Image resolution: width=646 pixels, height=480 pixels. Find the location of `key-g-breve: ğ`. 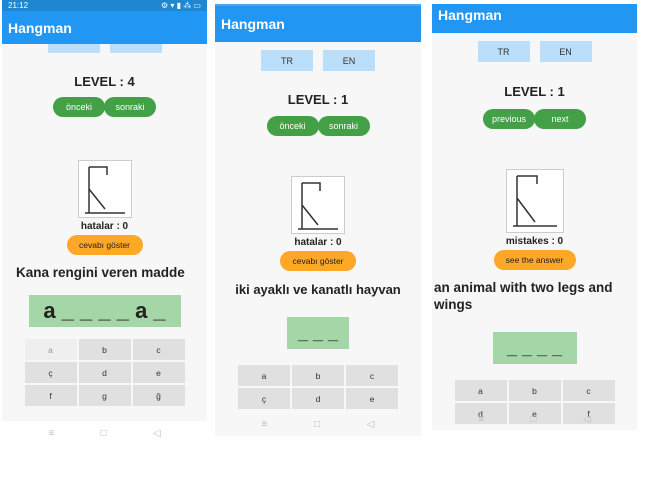

key-g-breve: ğ is located at coordinates (158, 395).